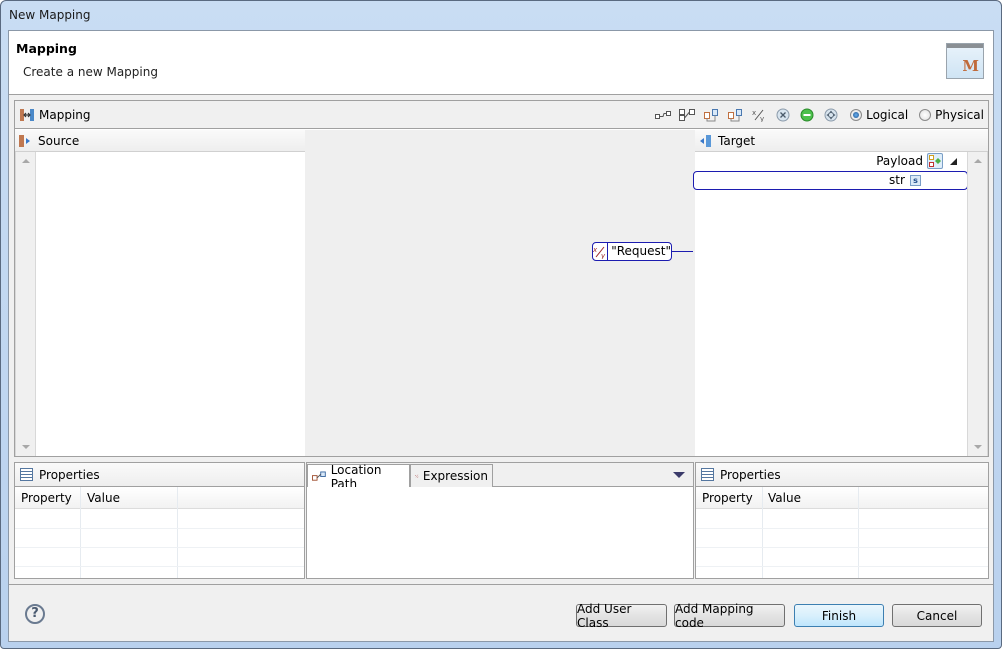  Describe the element at coordinates (25, 304) in the screenshot. I see `source-scrollbar` at that location.